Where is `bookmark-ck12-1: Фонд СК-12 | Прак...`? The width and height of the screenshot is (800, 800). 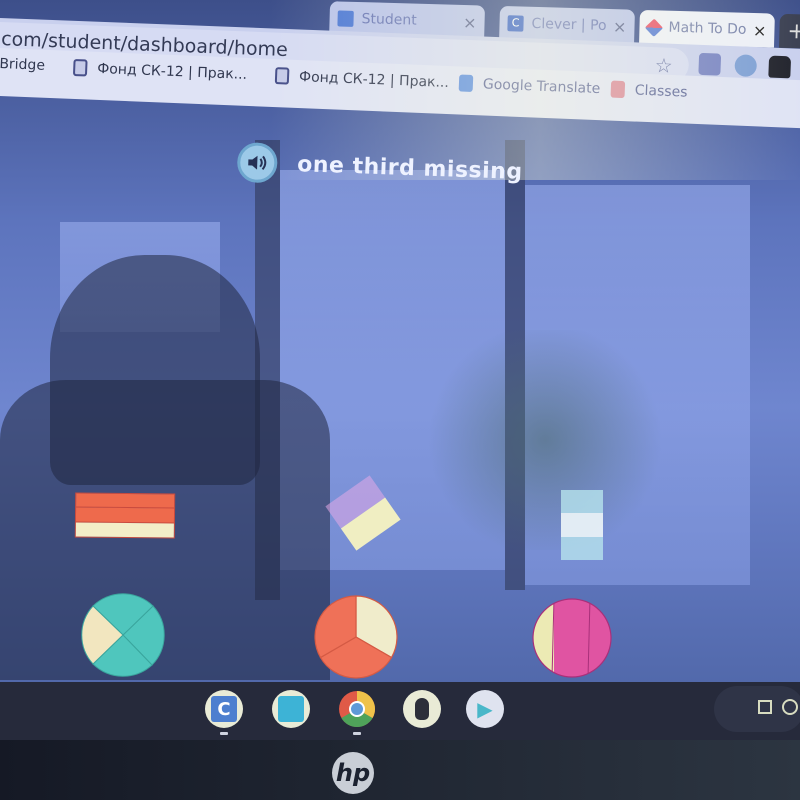 bookmark-ck12-1: Фонд СК-12 | Прак... is located at coordinates (160, 70).